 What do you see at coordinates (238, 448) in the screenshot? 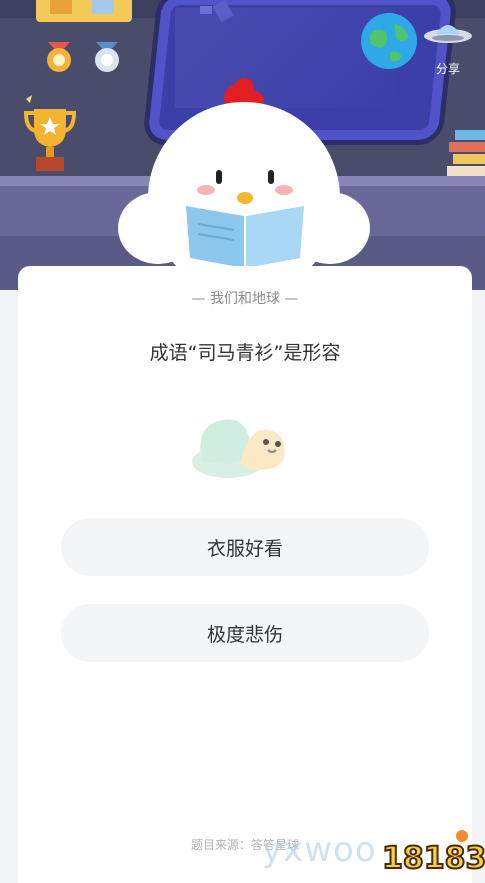
I see `snail-illustration` at bounding box center [238, 448].